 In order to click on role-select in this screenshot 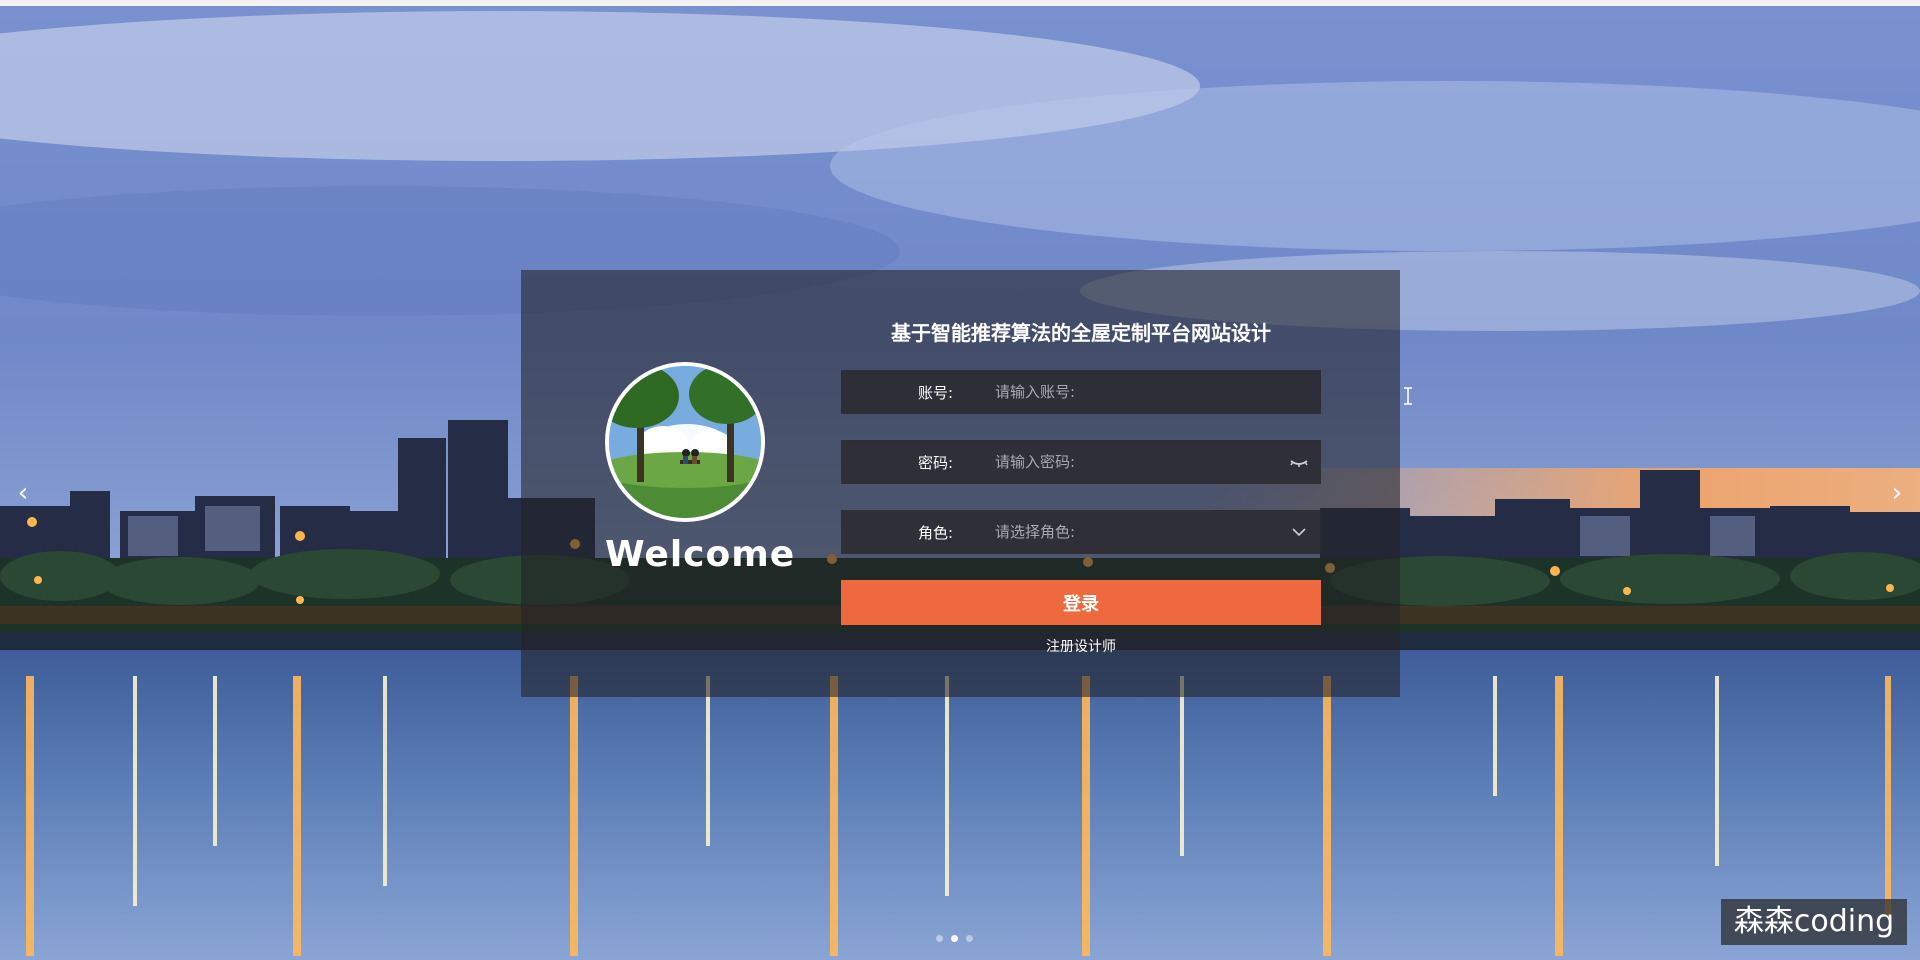, I will do `click(1140, 532)`.